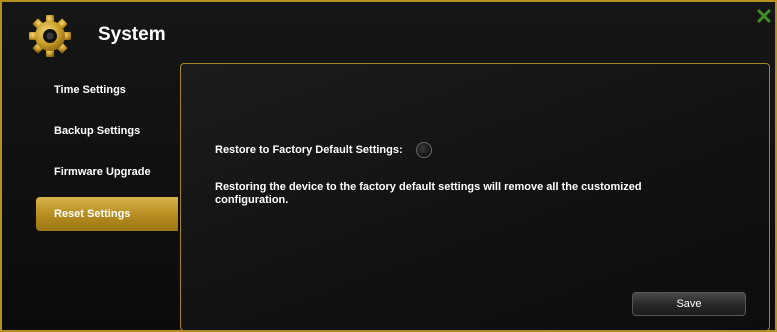  Describe the element at coordinates (102, 172) in the screenshot. I see `sidebar-item-label: Firmware Upgrade` at that location.